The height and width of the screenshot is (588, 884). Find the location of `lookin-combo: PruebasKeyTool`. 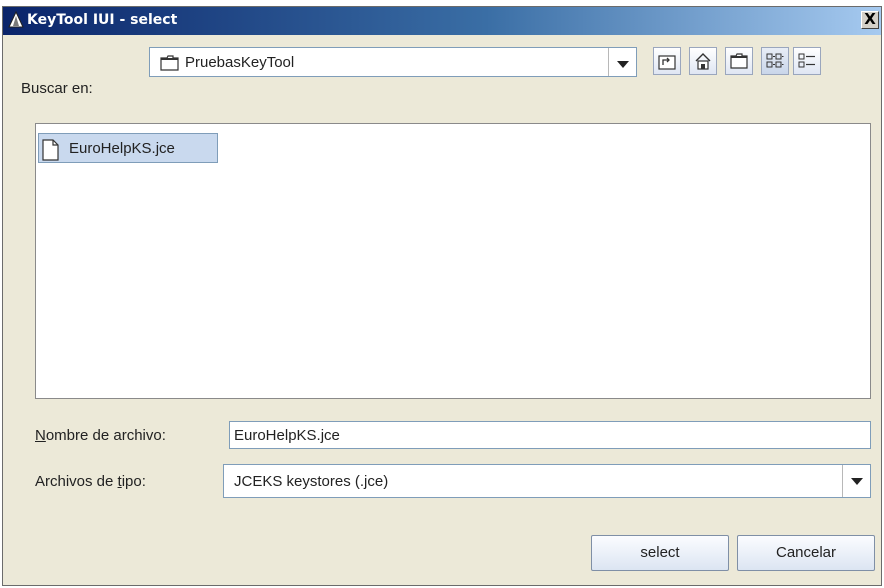

lookin-combo: PruebasKeyTool is located at coordinates (393, 62).